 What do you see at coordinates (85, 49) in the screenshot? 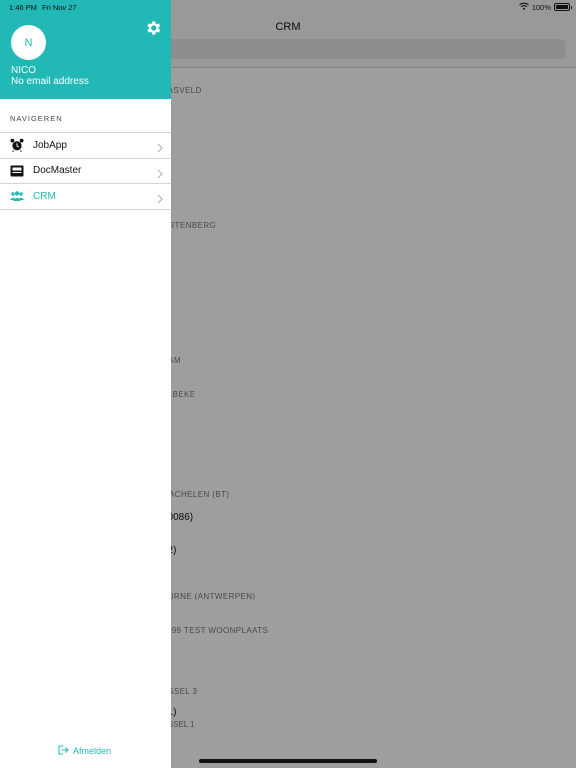
I see `drawer-header: N NICO No email address` at bounding box center [85, 49].